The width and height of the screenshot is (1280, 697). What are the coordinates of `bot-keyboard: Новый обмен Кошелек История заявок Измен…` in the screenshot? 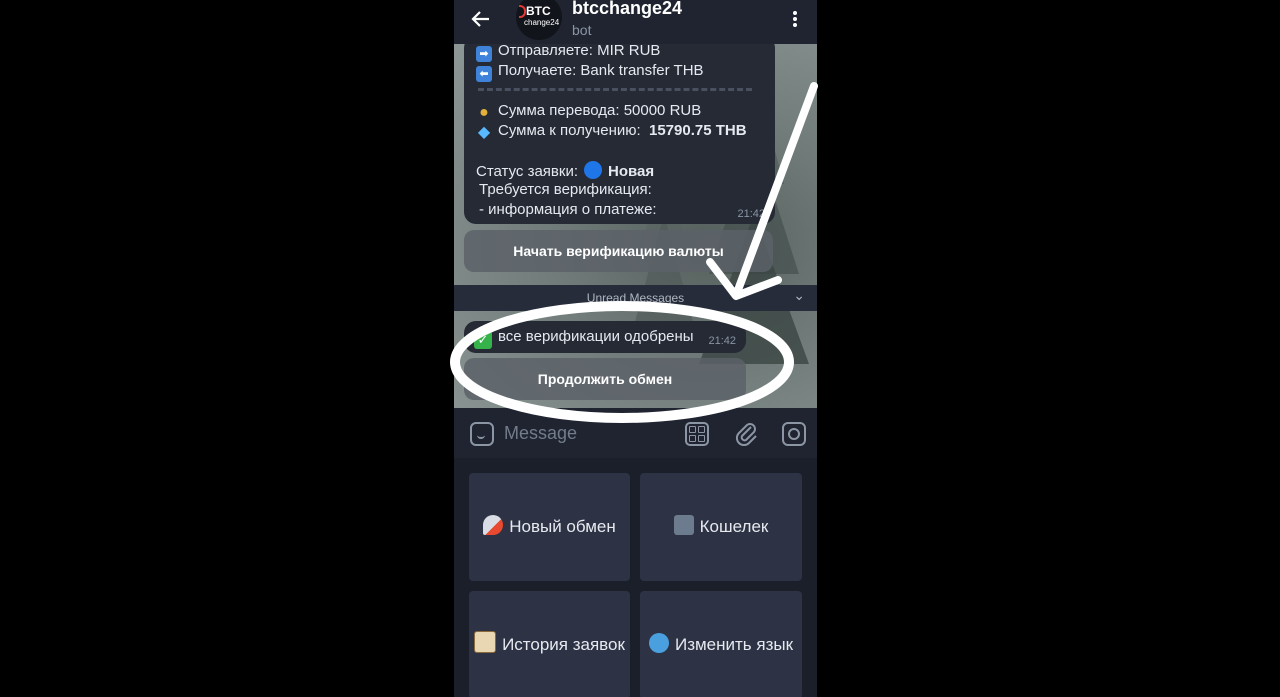 It's located at (635, 577).